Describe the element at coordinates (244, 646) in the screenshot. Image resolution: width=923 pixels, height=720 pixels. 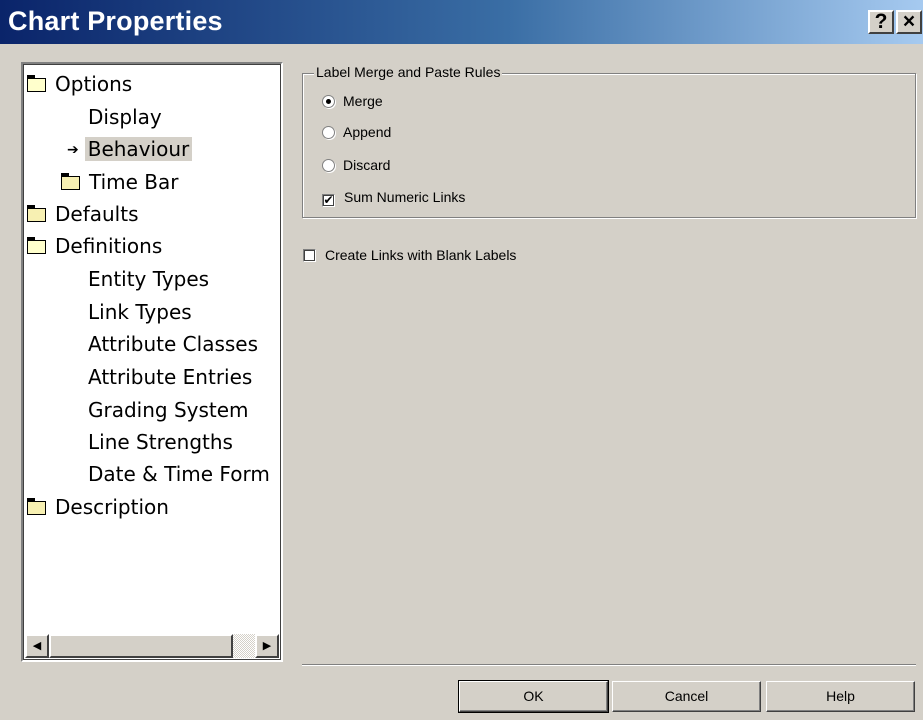
I see `scroll-track` at that location.